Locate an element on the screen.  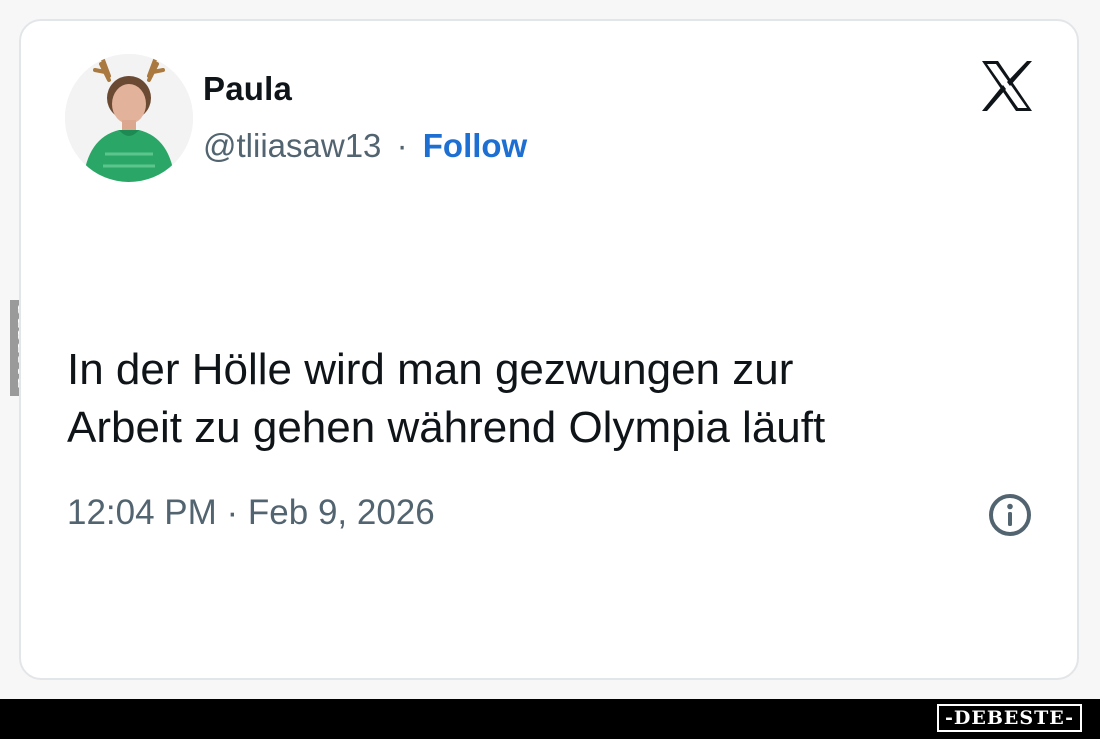
timestamp: 12:04 PM · Feb 9, 2026 is located at coordinates (251, 513).